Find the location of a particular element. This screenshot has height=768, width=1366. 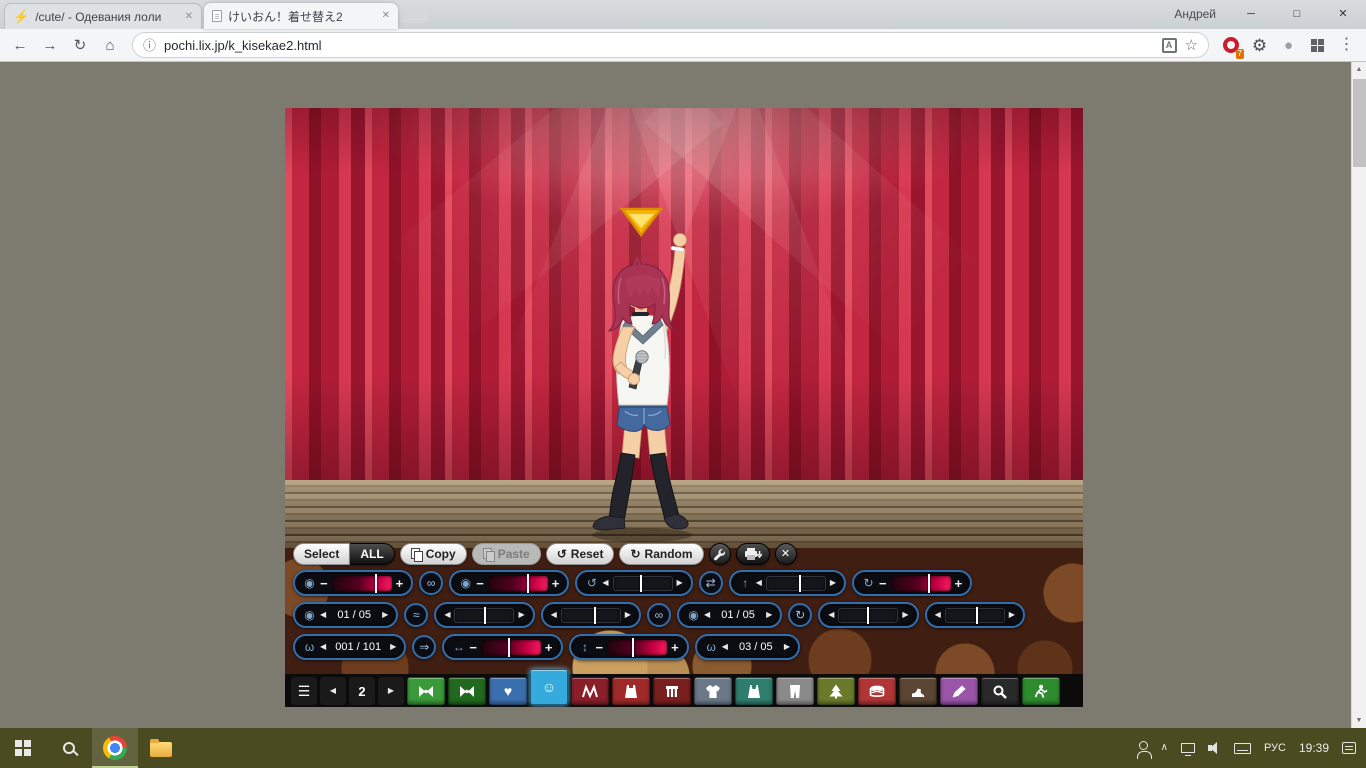

page-prev-button: ◀ is located at coordinates (333, 691).